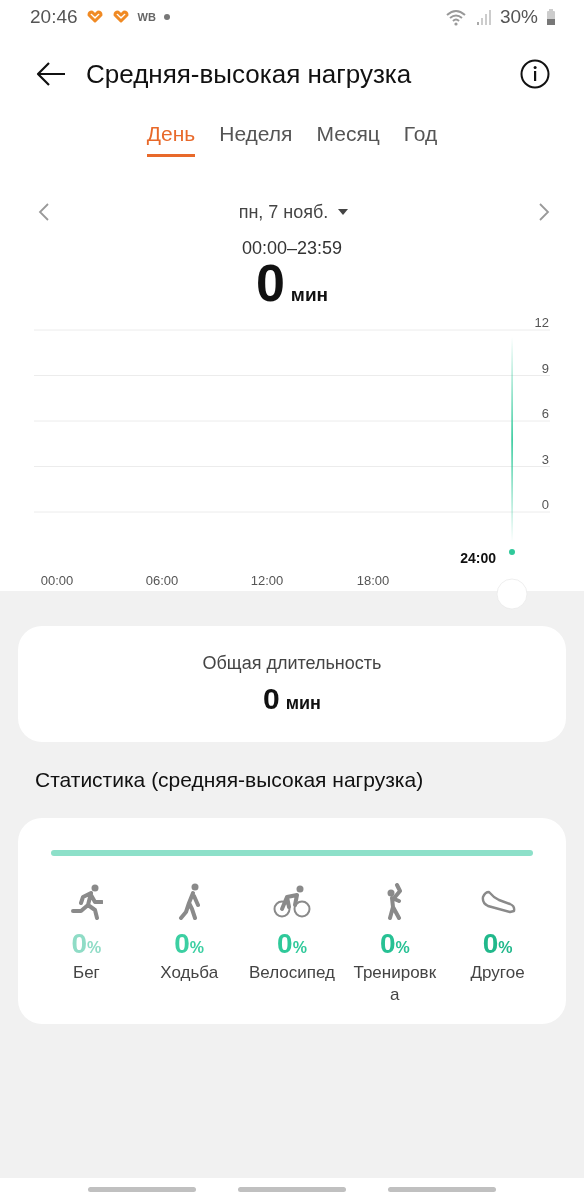 The width and height of the screenshot is (584, 1200). What do you see at coordinates (395, 984) in the screenshot?
I see `activity-label: Тренировка` at bounding box center [395, 984].